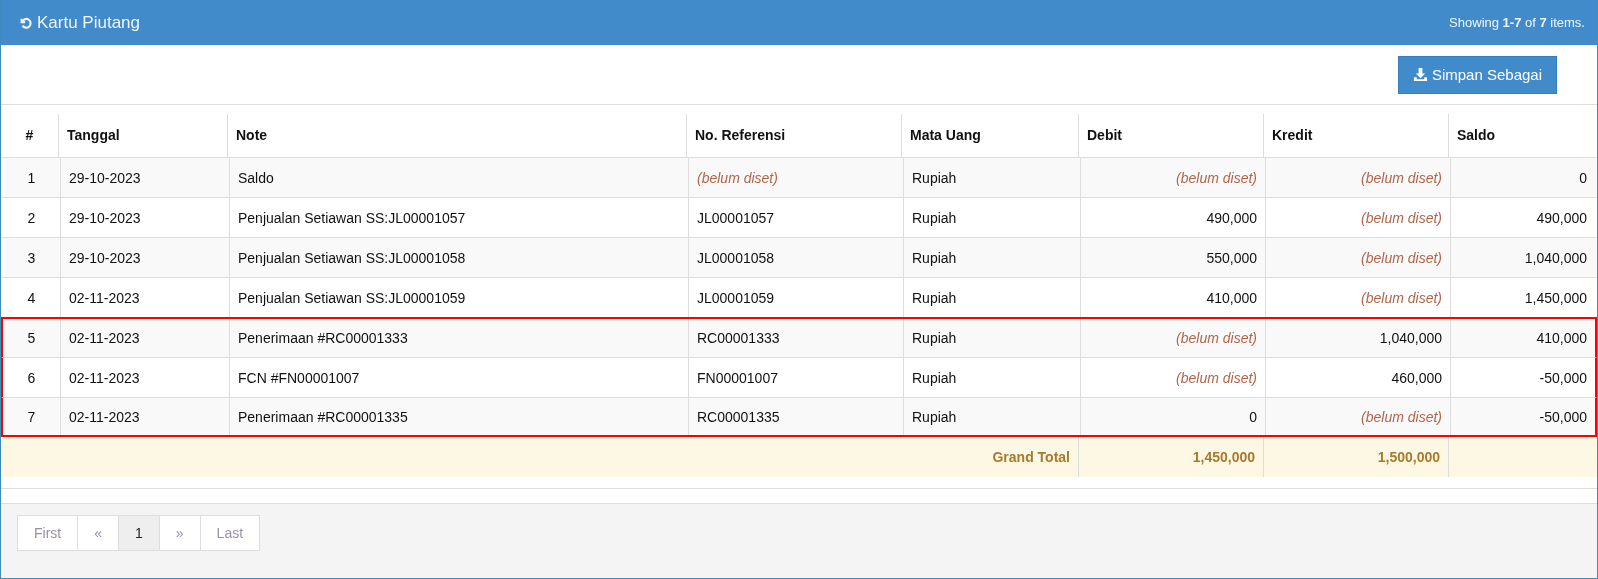  I want to click on column-header: Debit, so click(1104, 135).